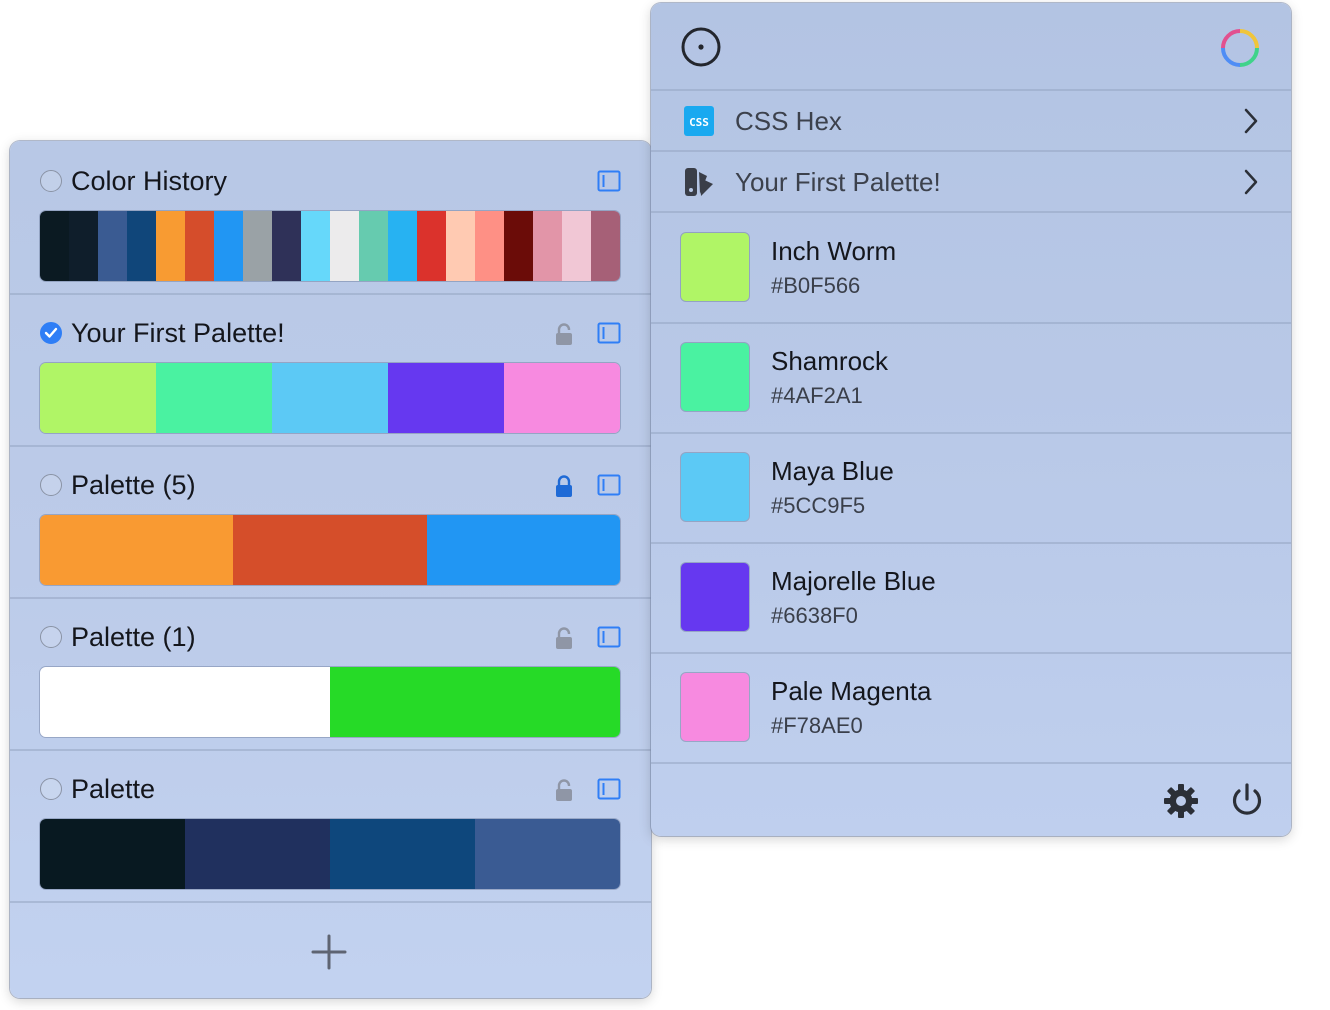 Image resolution: width=1330 pixels, height=1010 pixels. I want to click on palette-section: Your First Palette!, so click(330, 370).